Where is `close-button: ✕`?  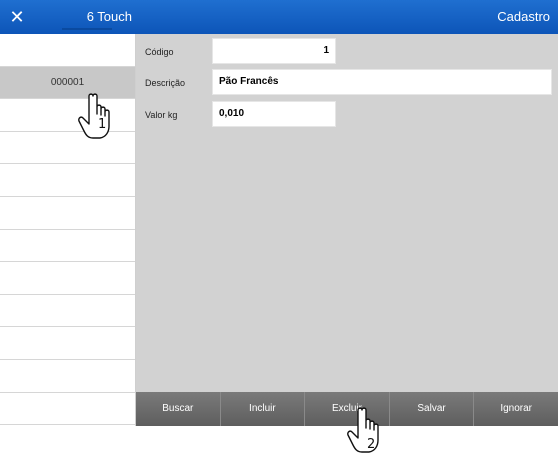
close-button: ✕ is located at coordinates (17, 17).